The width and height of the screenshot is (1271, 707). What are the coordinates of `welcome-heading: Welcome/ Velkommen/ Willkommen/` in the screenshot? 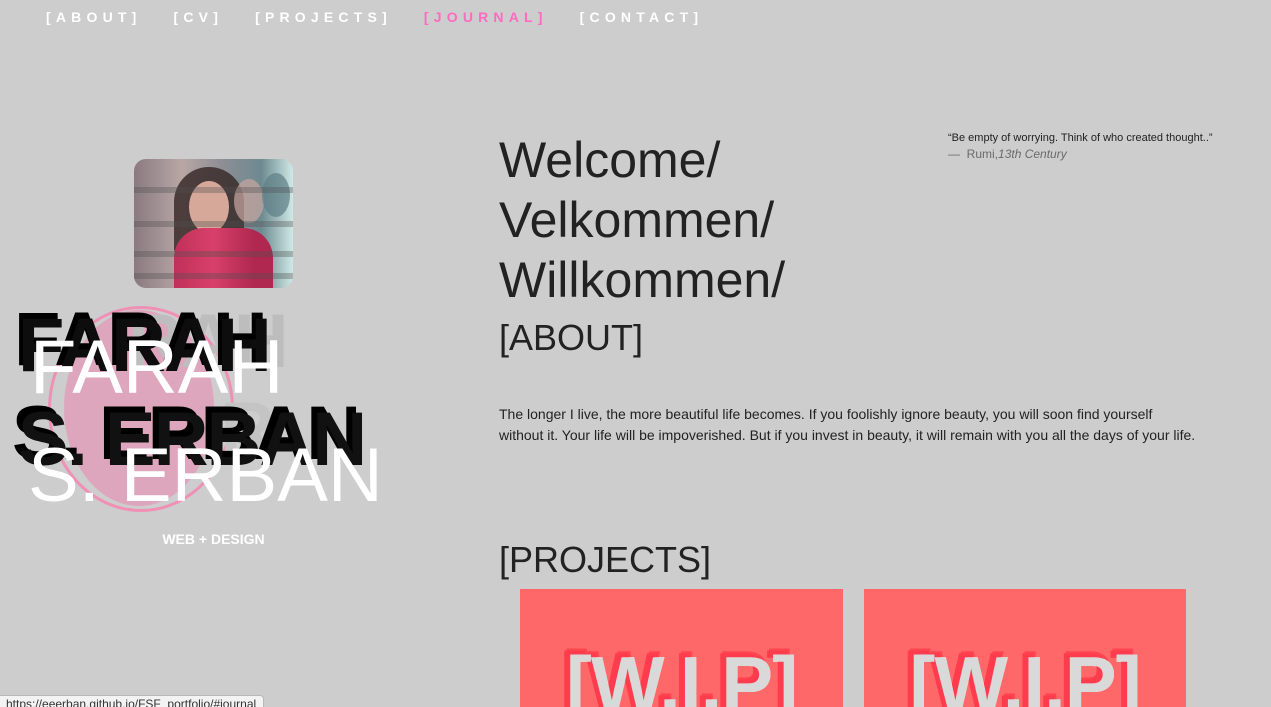 It's located at (642, 220).